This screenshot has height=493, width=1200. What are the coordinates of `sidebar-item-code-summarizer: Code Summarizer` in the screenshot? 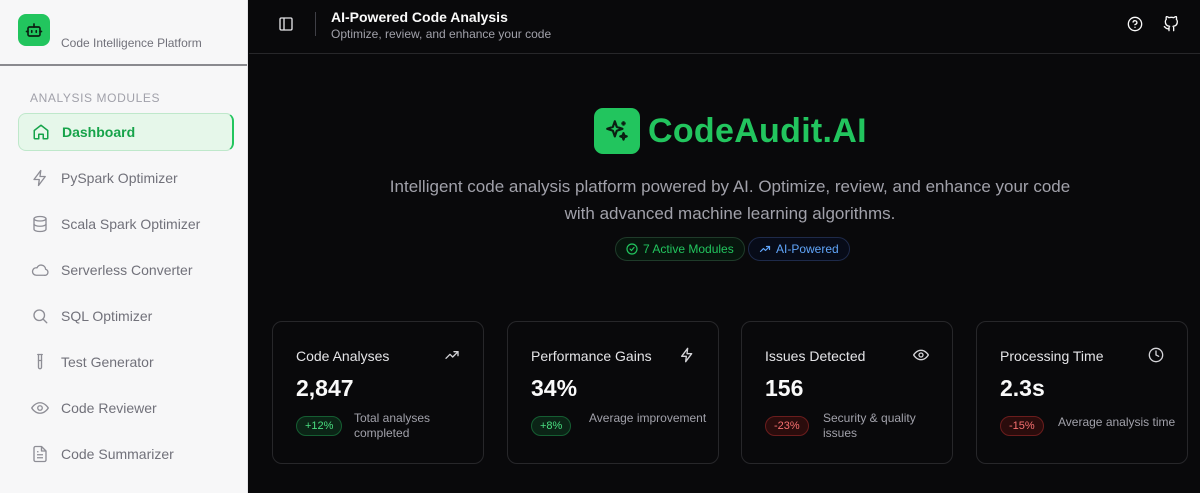 It's located at (126, 454).